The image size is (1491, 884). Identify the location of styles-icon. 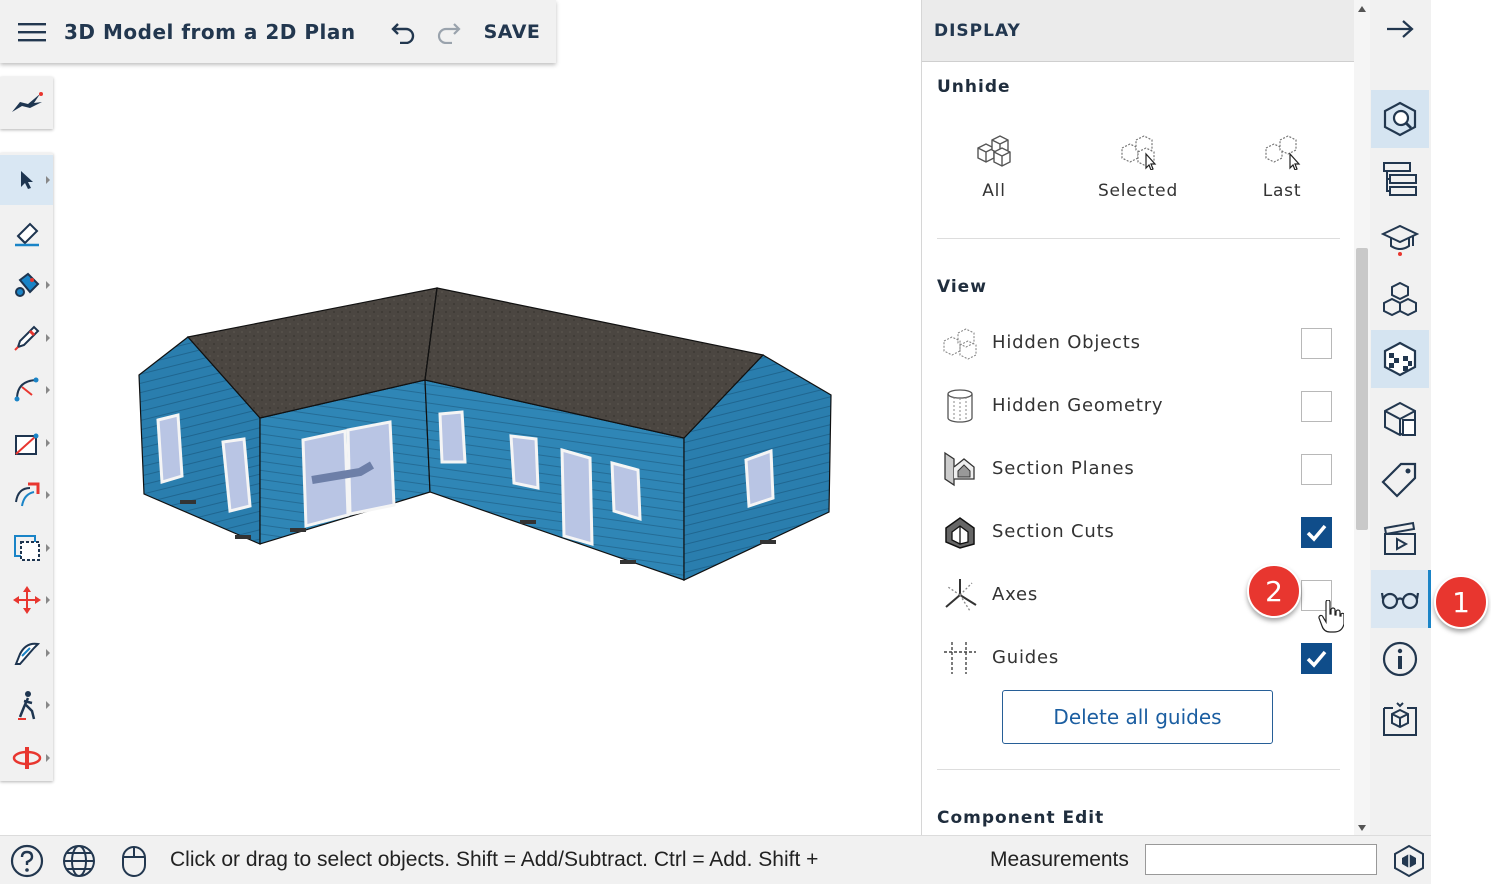
(1400, 419).